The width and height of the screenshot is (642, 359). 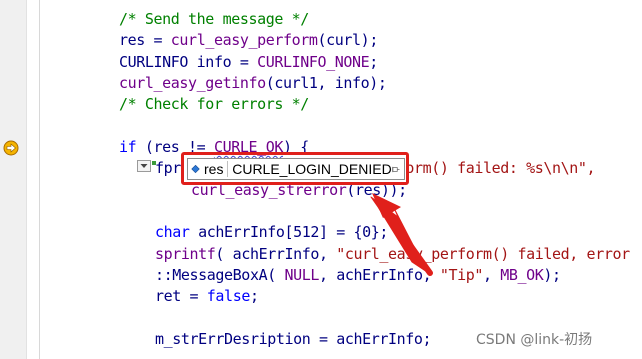 What do you see at coordinates (401, 234) in the screenshot?
I see `annotation-arrow` at bounding box center [401, 234].